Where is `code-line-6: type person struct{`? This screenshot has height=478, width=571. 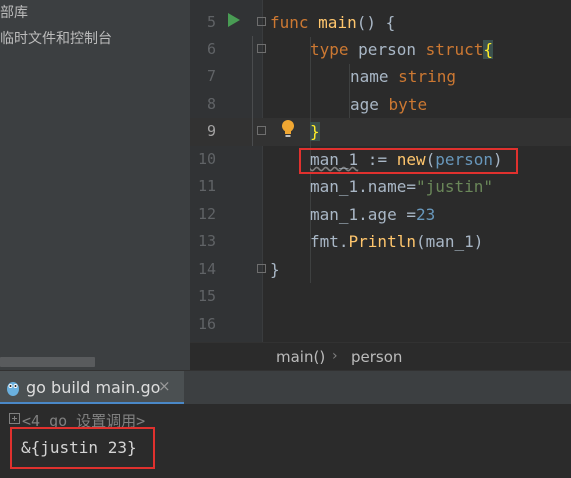 code-line-6: type person struct{ is located at coordinates (402, 49).